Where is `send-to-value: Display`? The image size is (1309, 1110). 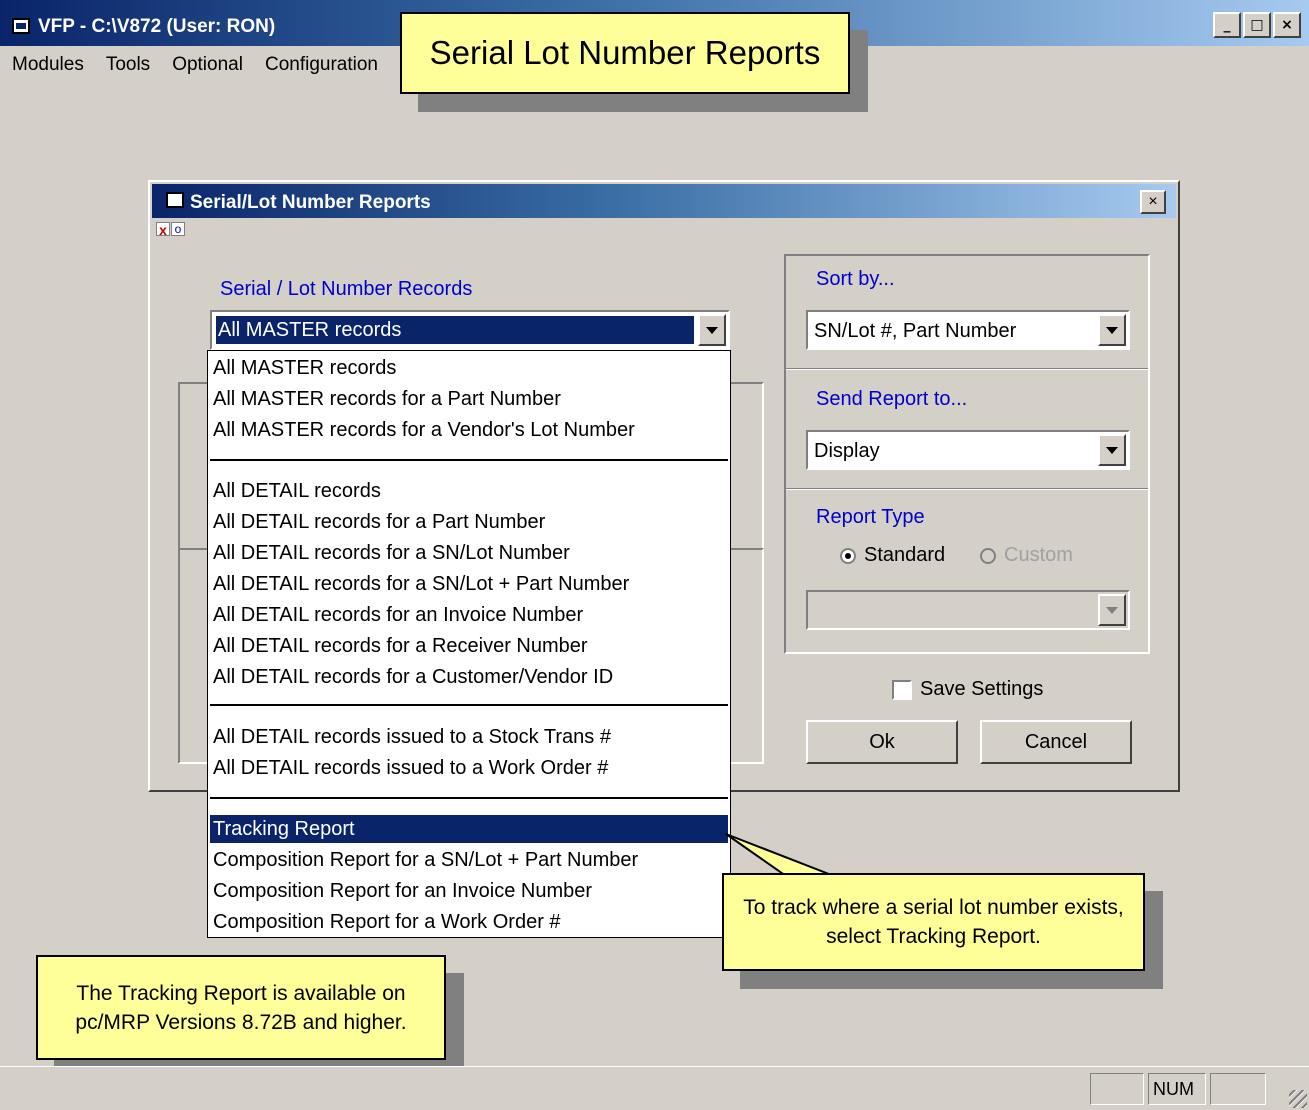
send-to-value: Display is located at coordinates (847, 451).